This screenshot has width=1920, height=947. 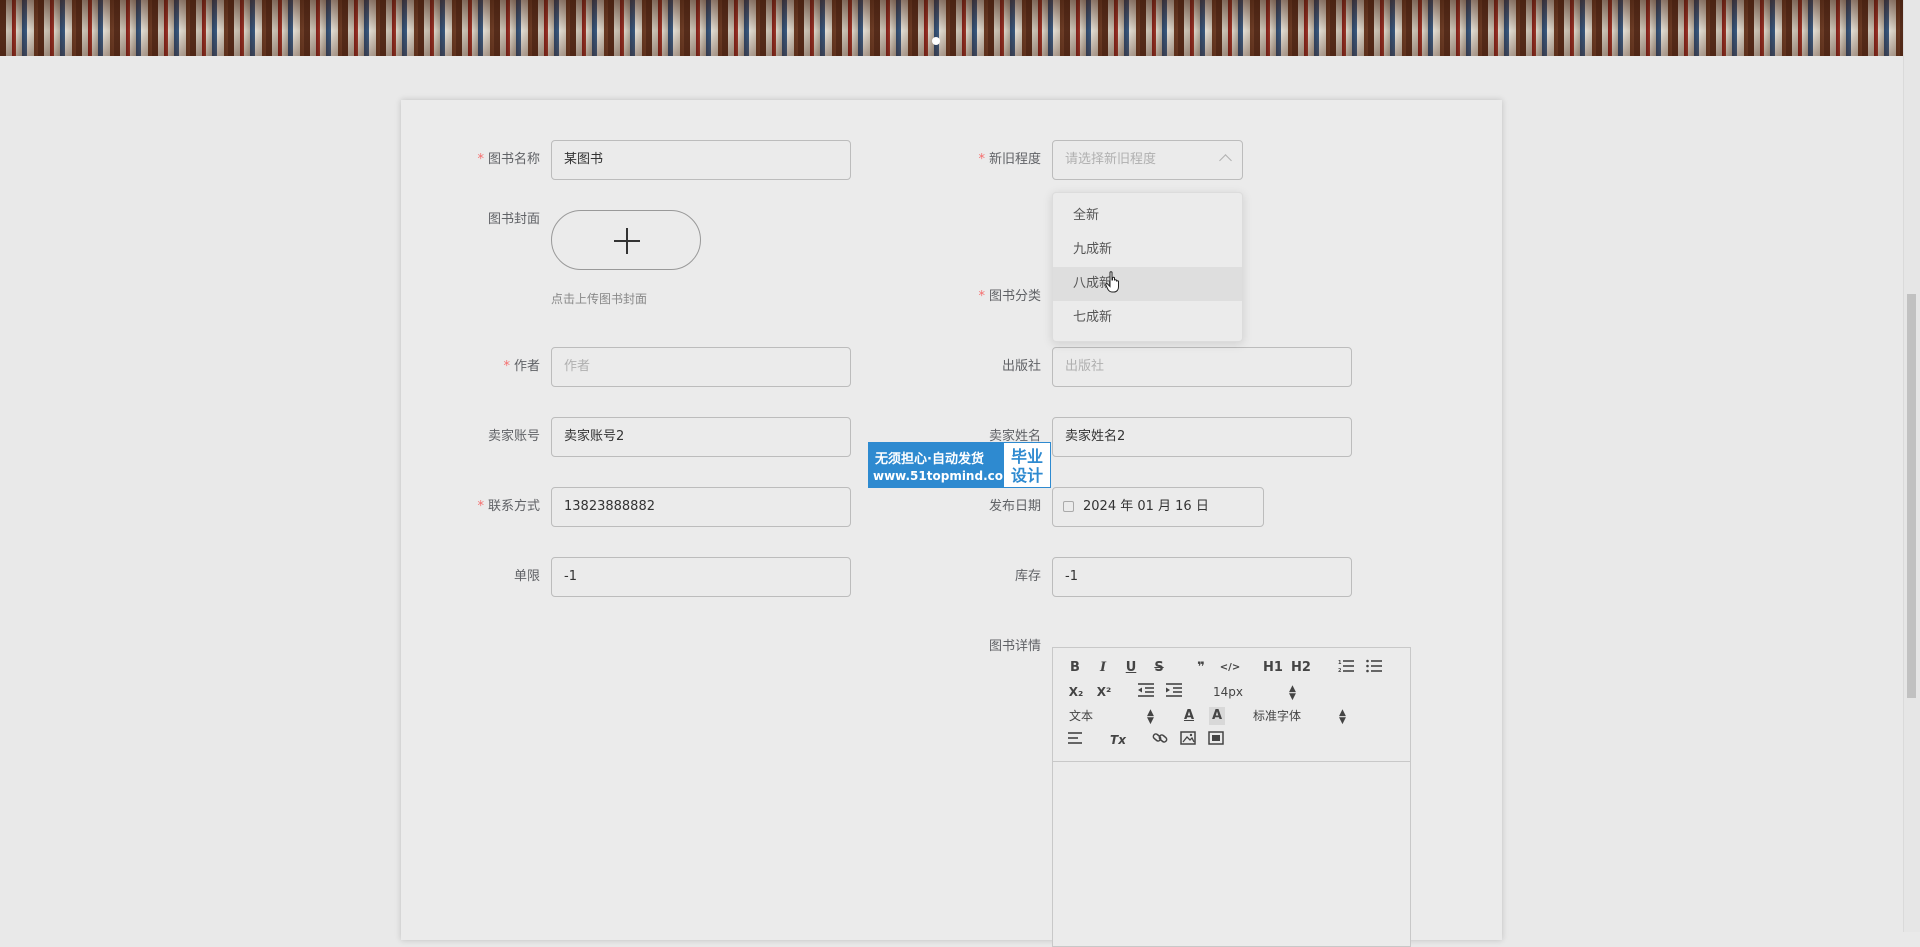 What do you see at coordinates (1273, 668) in the screenshot?
I see `h1-button: H1` at bounding box center [1273, 668].